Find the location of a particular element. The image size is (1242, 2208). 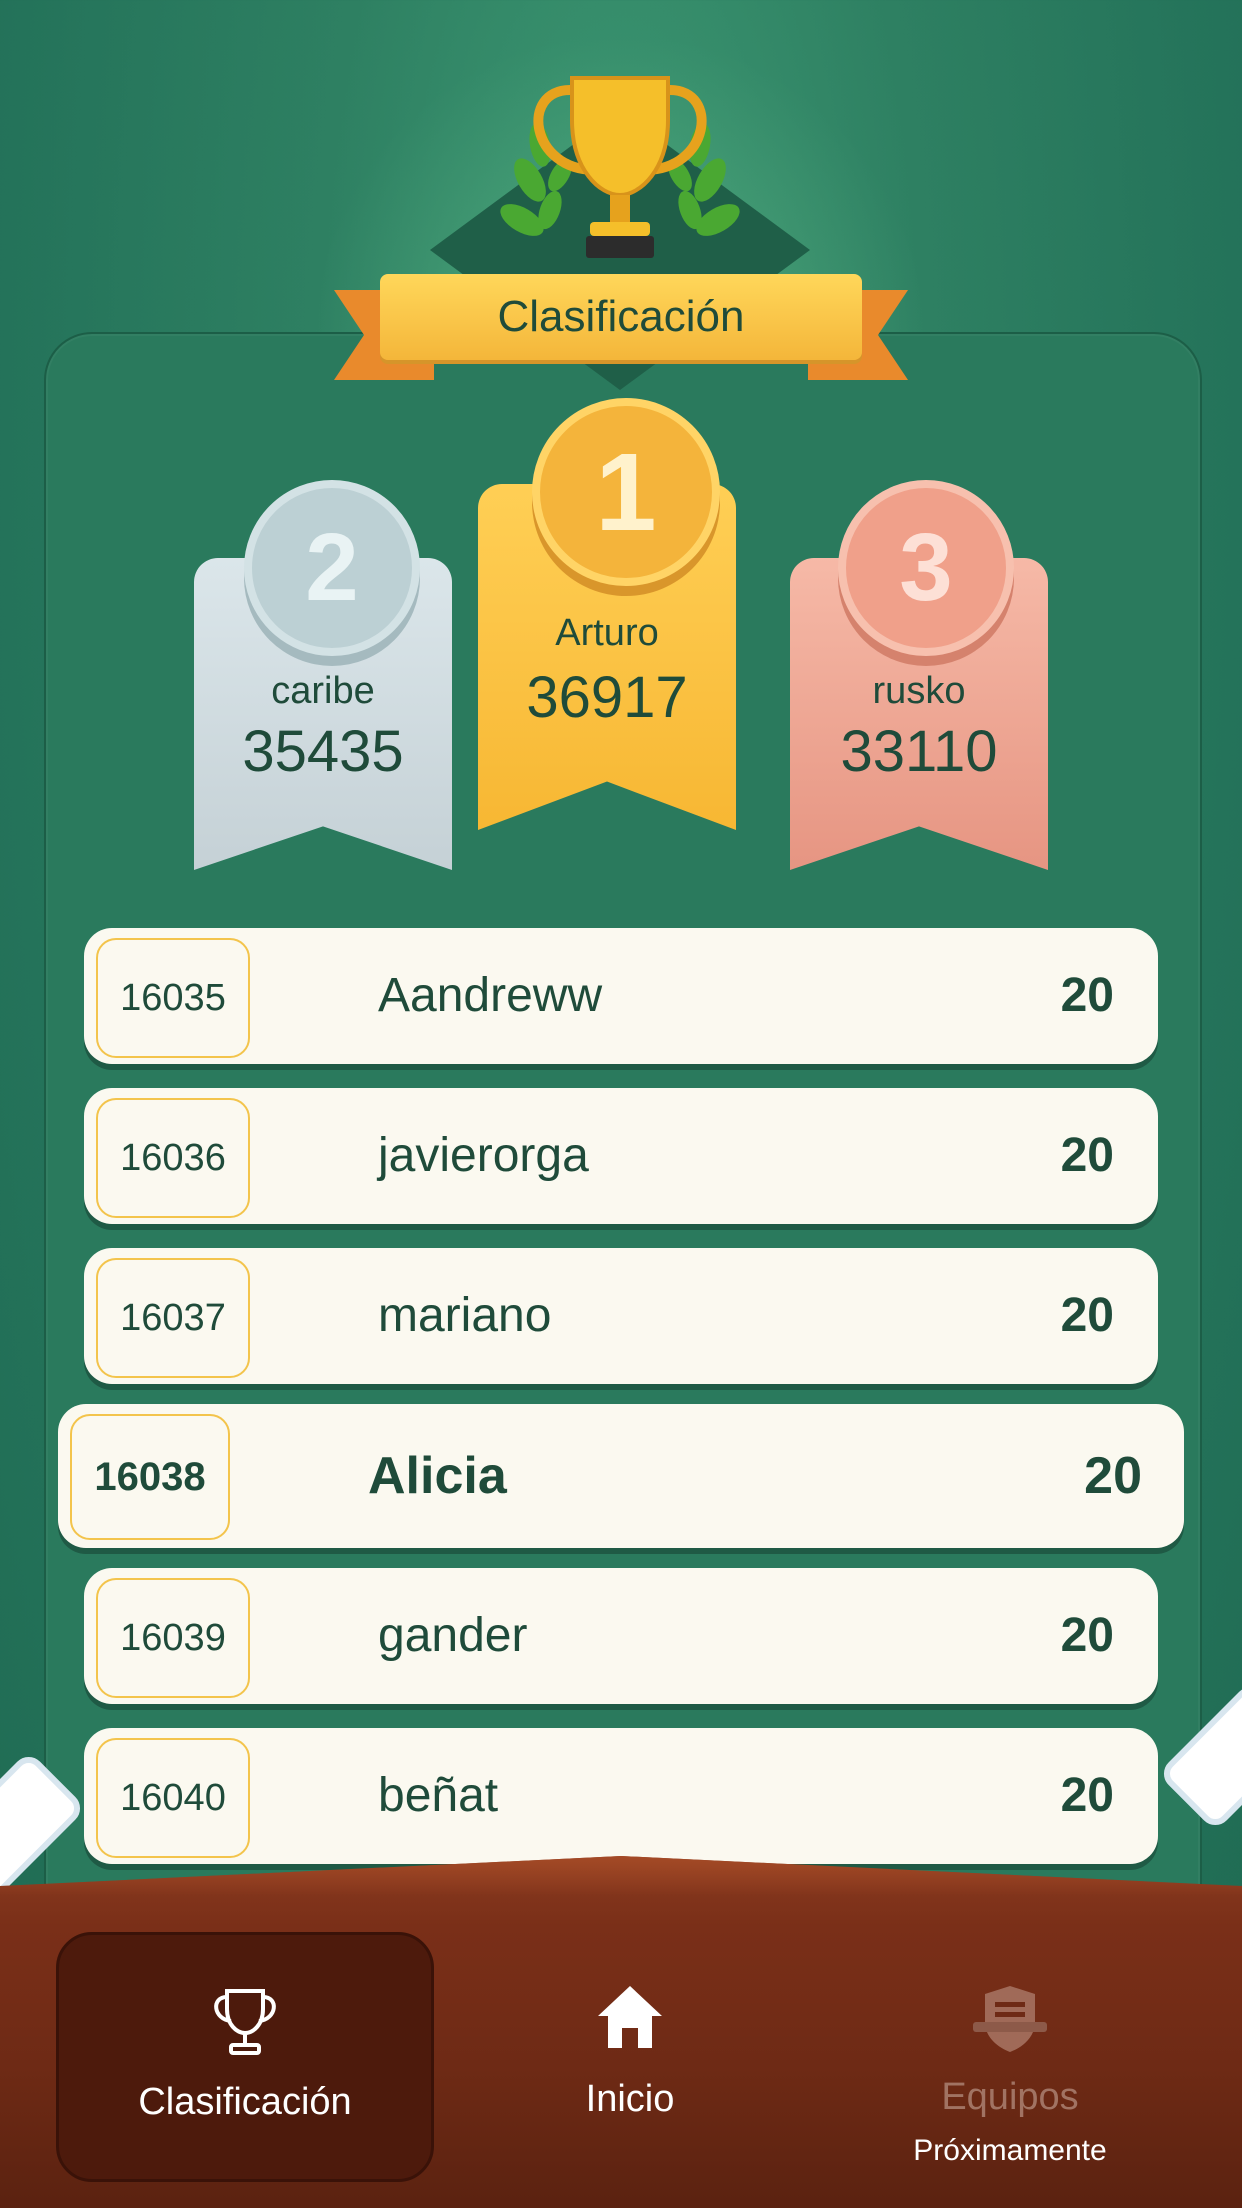

nav-teams: Equipos Próximamente is located at coordinates (1010, 2054).